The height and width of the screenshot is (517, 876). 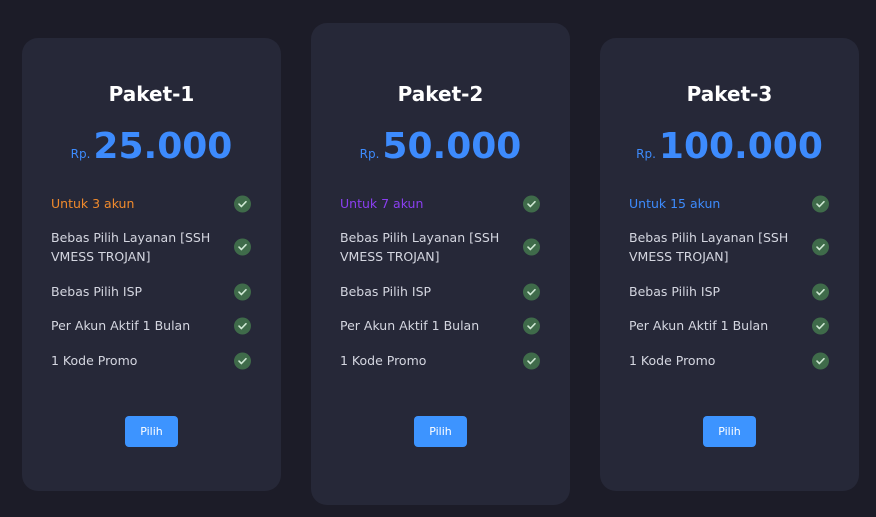 I want to click on plan-price: Rp.50.000, so click(x=440, y=146).